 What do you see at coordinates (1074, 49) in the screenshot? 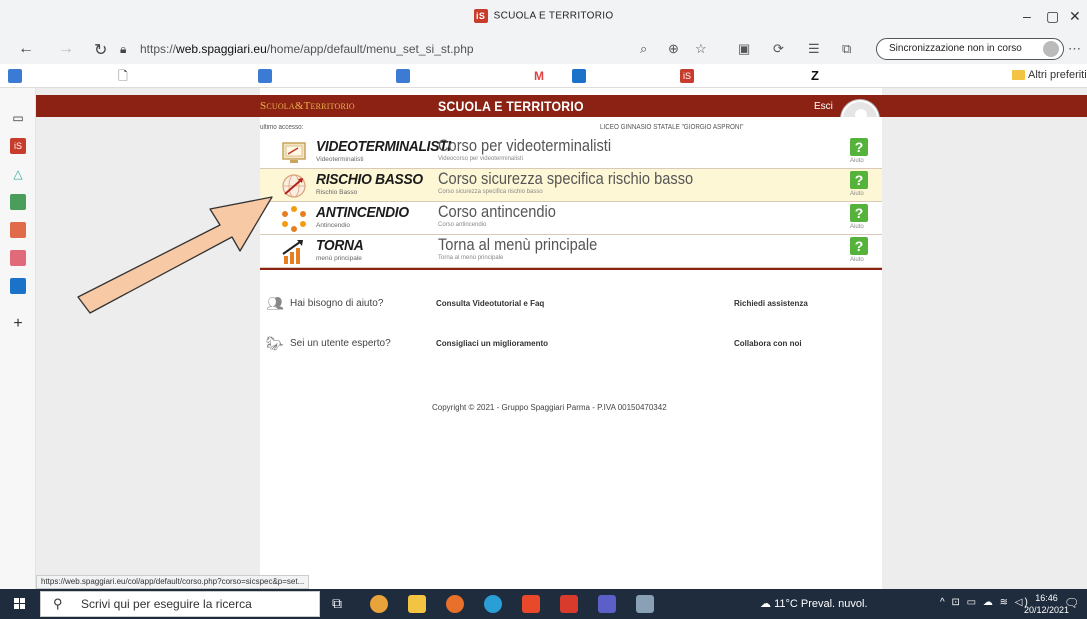
I see `more-menu-icon: ⋯` at bounding box center [1074, 49].